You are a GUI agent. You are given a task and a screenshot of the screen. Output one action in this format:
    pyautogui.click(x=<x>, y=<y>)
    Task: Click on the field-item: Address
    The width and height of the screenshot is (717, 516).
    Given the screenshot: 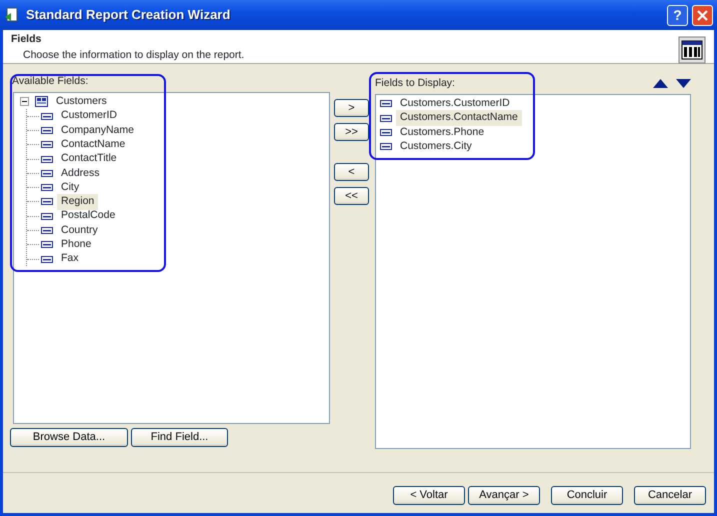 What is the action you would take?
    pyautogui.click(x=80, y=174)
    